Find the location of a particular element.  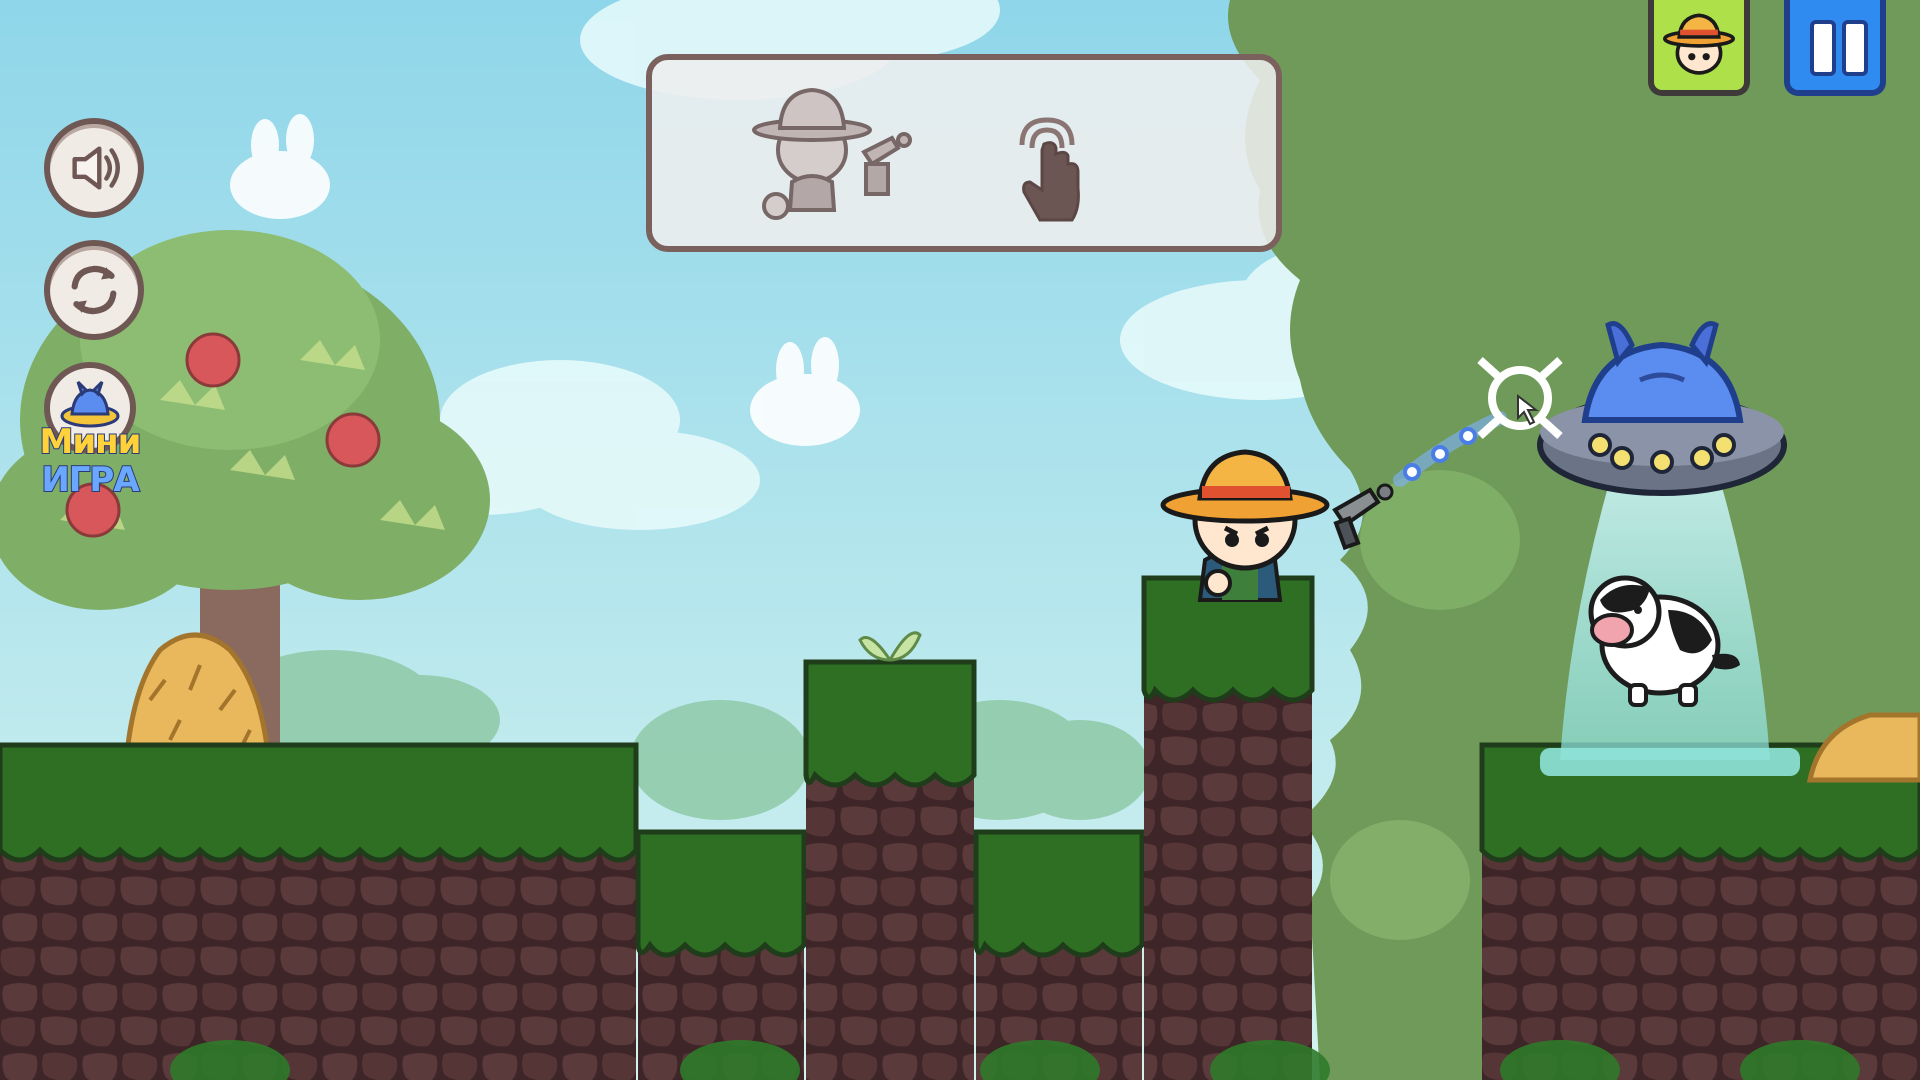

character-button is located at coordinates (1699, 48).